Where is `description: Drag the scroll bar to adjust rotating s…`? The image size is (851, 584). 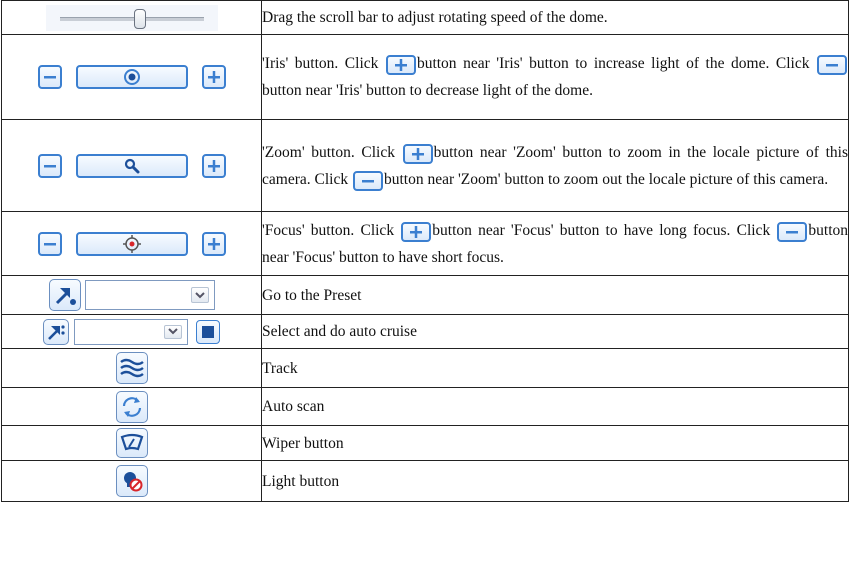
description: Drag the scroll bar to adjust rotating s… is located at coordinates (555, 17).